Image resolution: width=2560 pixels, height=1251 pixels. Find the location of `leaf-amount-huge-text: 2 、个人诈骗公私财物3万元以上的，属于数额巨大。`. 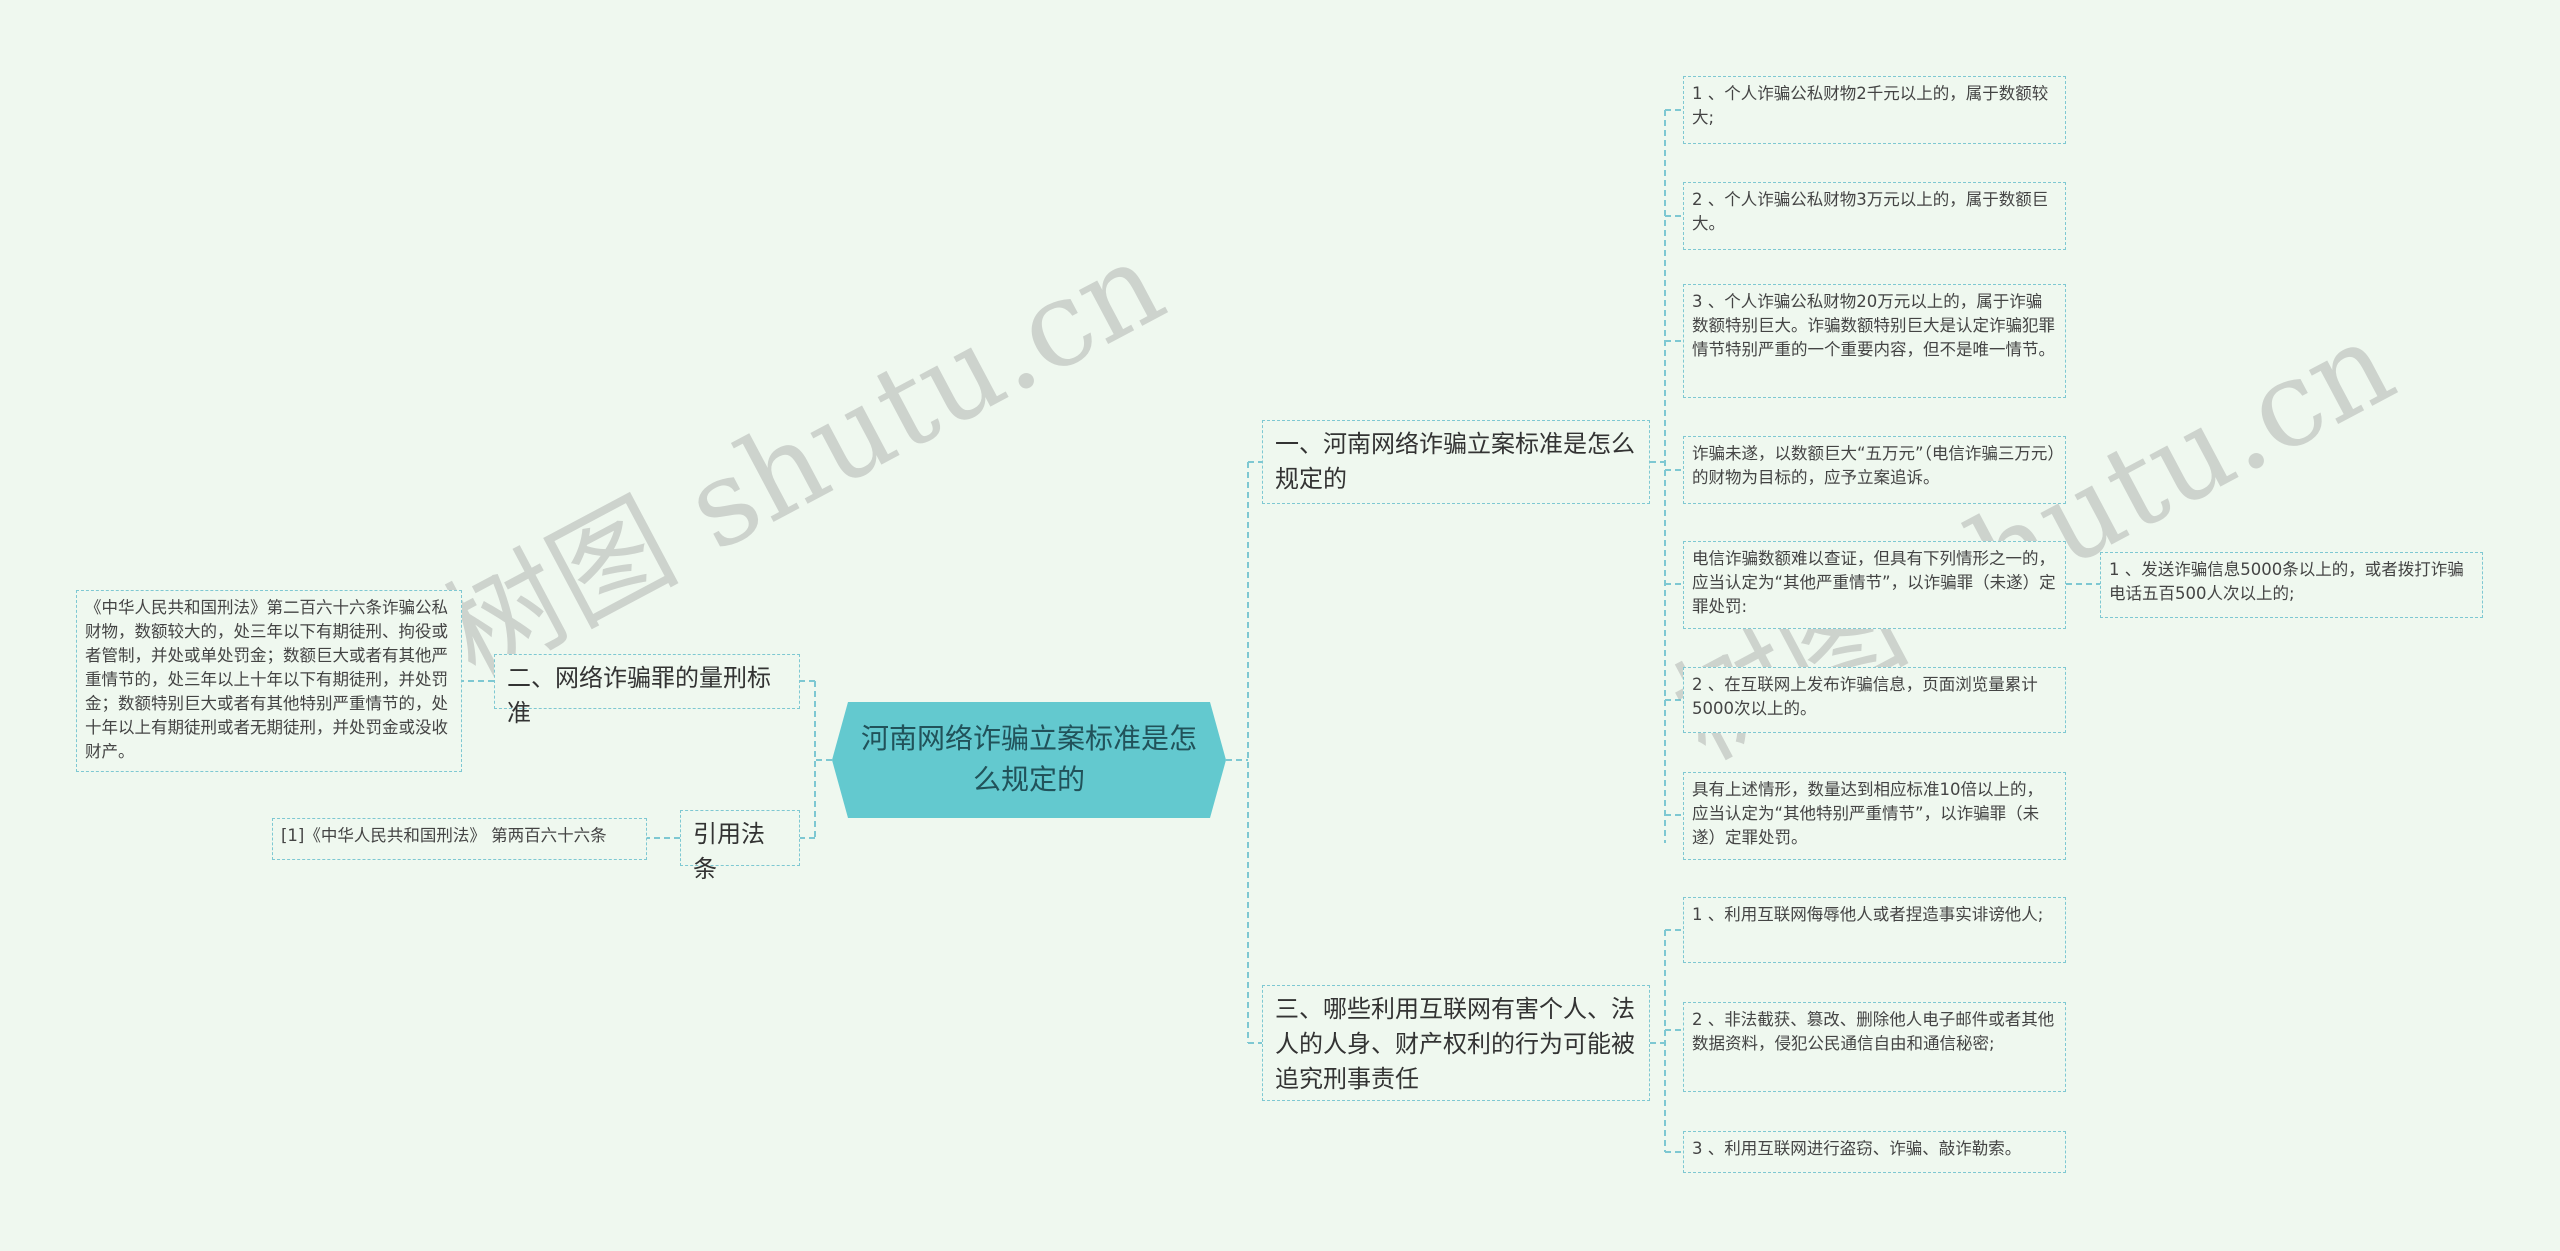

leaf-amount-huge-text: 2 、个人诈骗公私财物3万元以上的，属于数额巨大。 is located at coordinates (1870, 211).